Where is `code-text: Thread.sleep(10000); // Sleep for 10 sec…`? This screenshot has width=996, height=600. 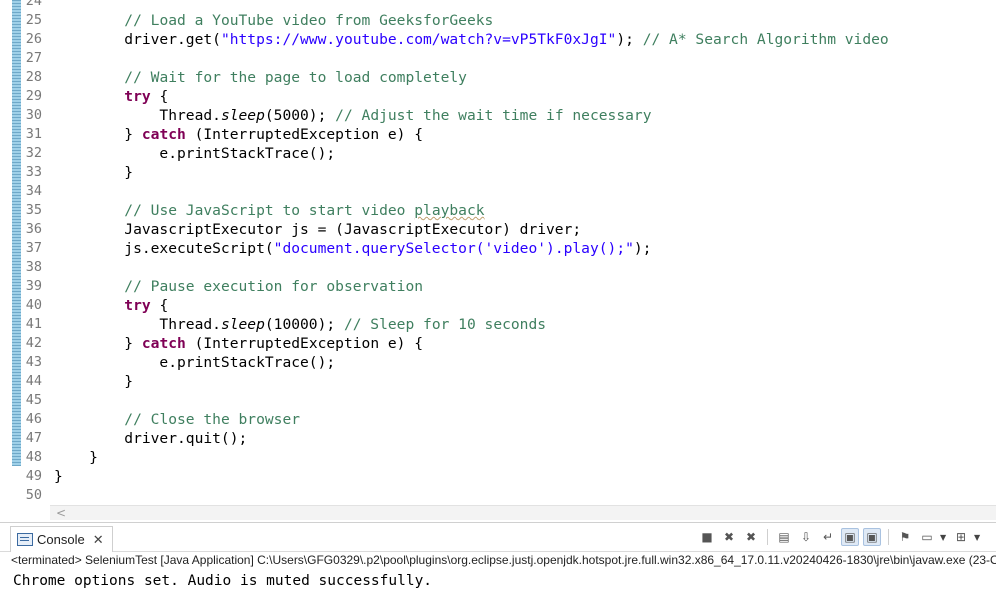 code-text: Thread.sleep(10000); // Sleep for 10 sec… is located at coordinates (300, 324).